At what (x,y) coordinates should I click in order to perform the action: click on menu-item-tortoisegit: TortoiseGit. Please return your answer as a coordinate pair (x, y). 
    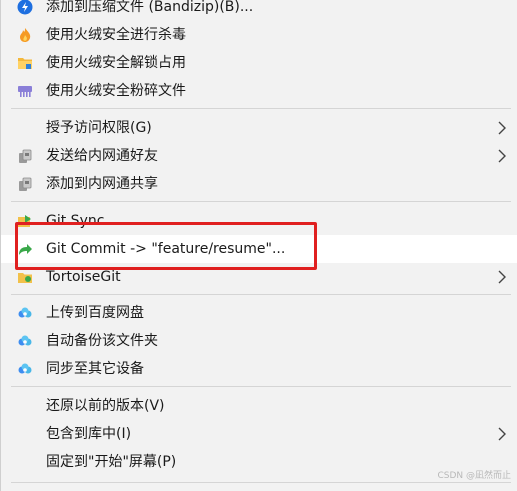
    Looking at the image, I should click on (259, 277).